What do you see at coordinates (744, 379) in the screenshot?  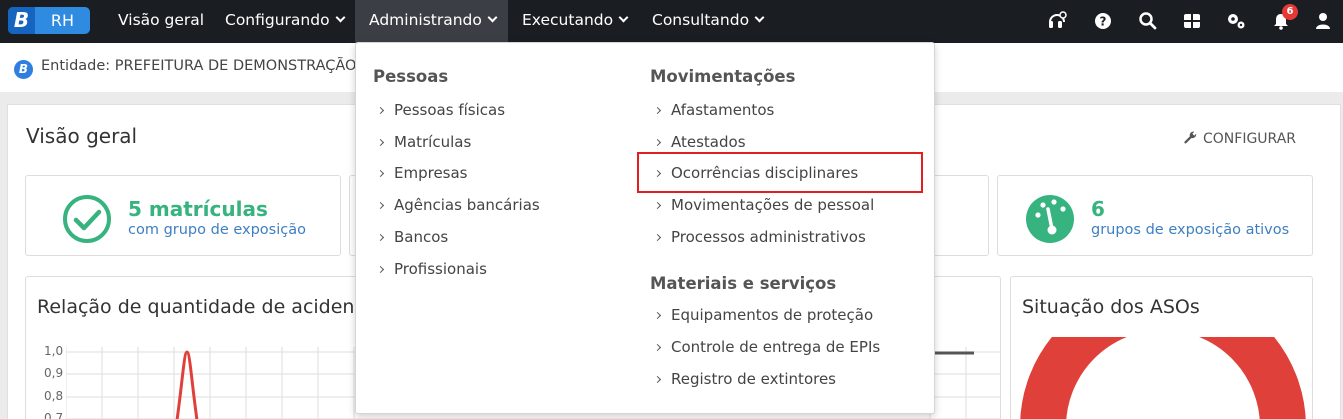 I see `menu-item-registro-de-extintores: Registro de extintores` at bounding box center [744, 379].